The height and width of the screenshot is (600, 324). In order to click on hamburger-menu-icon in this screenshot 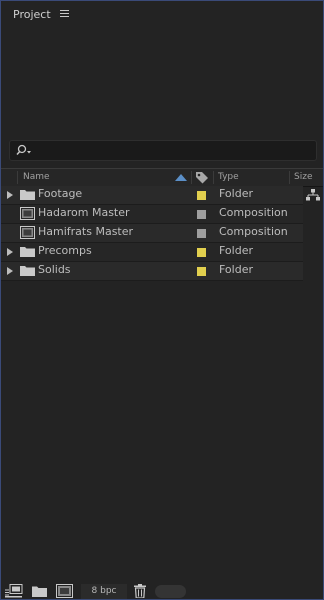, I will do `click(64, 14)`.